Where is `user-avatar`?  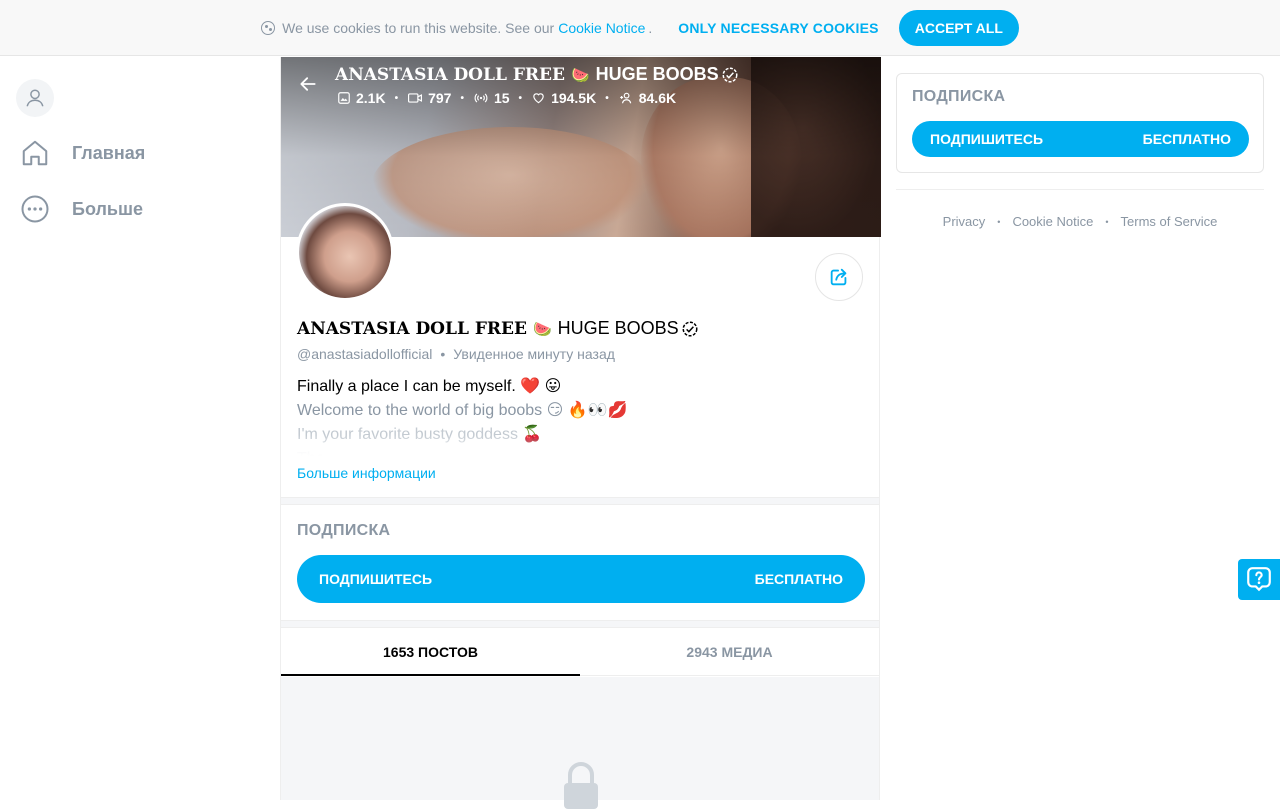 user-avatar is located at coordinates (35, 98).